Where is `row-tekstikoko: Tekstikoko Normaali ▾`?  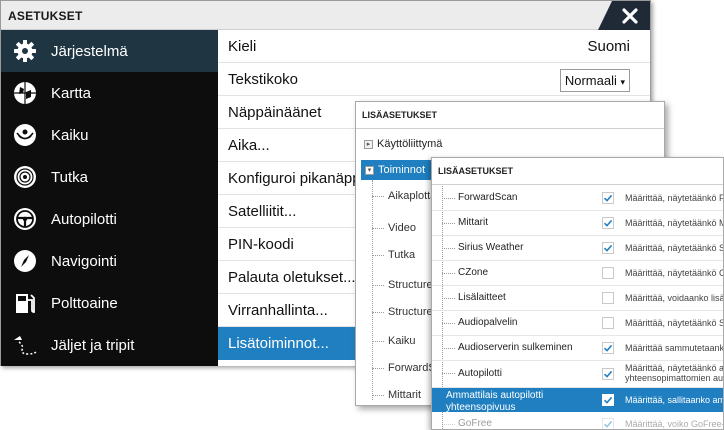 row-tekstikoko: Tekstikoko Normaali ▾ is located at coordinates (434, 79).